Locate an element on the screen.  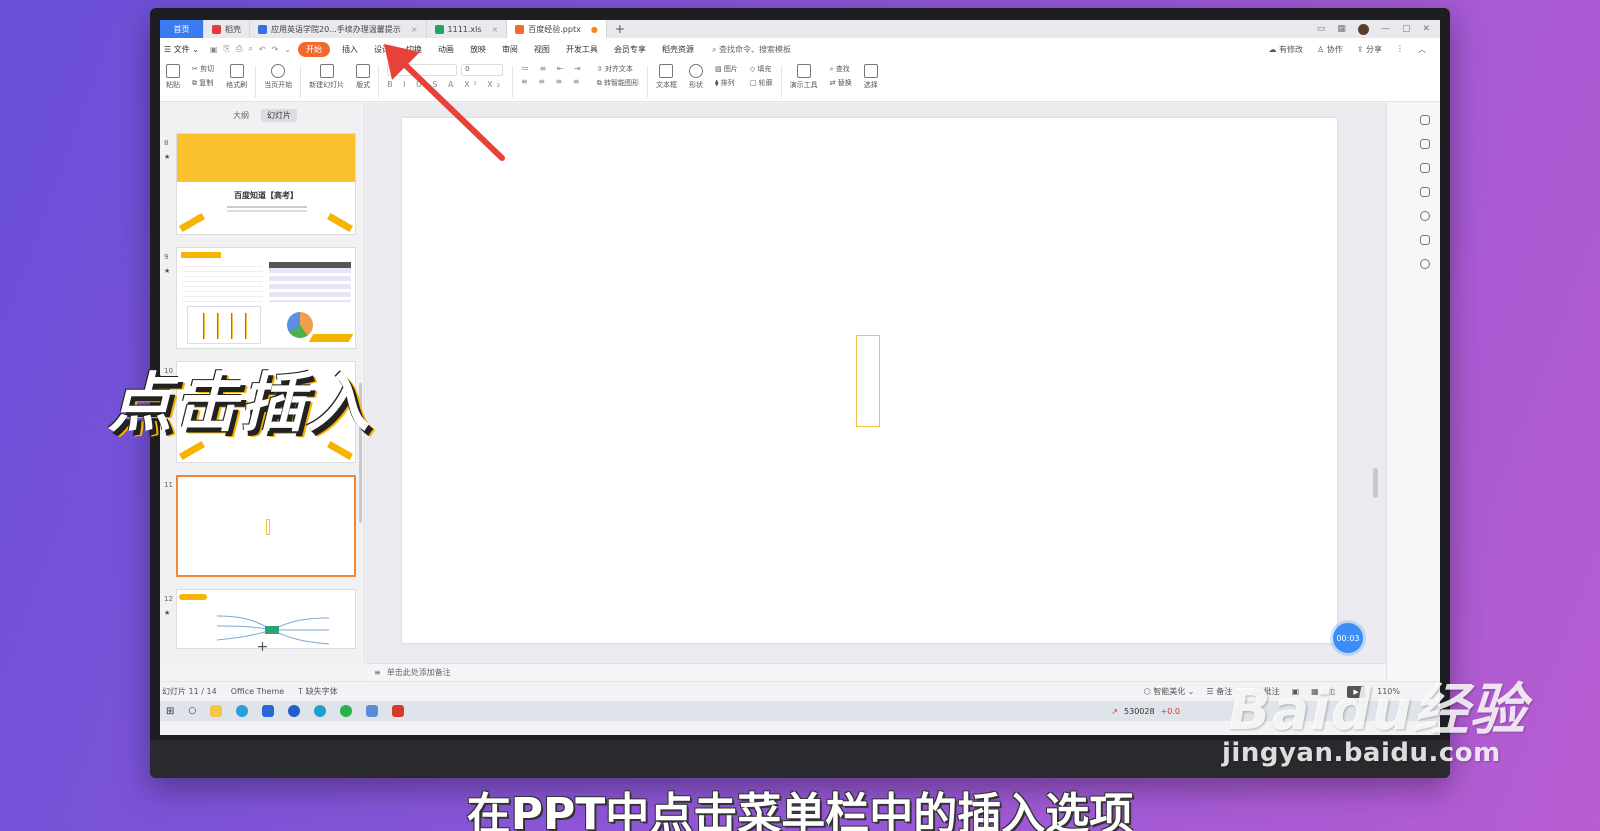
recording-timer: 00:03 is located at coordinates (1348, 638).